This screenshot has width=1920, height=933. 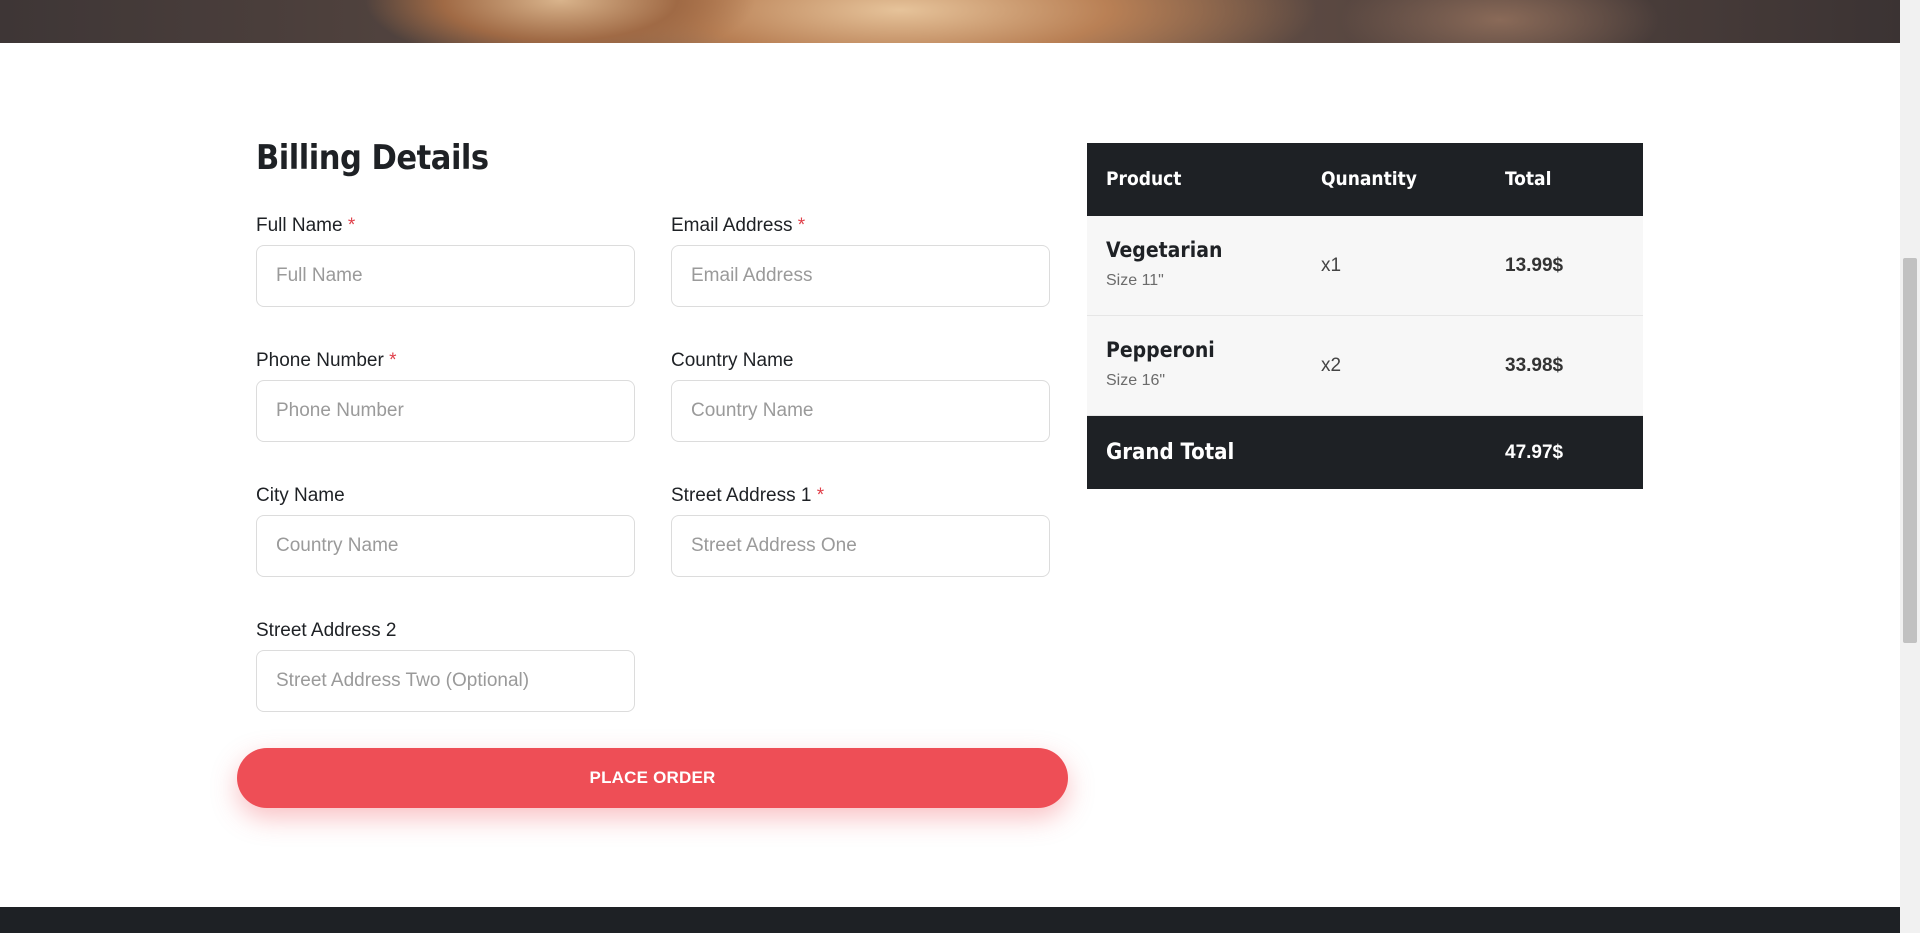 I want to click on phone-field: Phone Number *, so click(x=445, y=395).